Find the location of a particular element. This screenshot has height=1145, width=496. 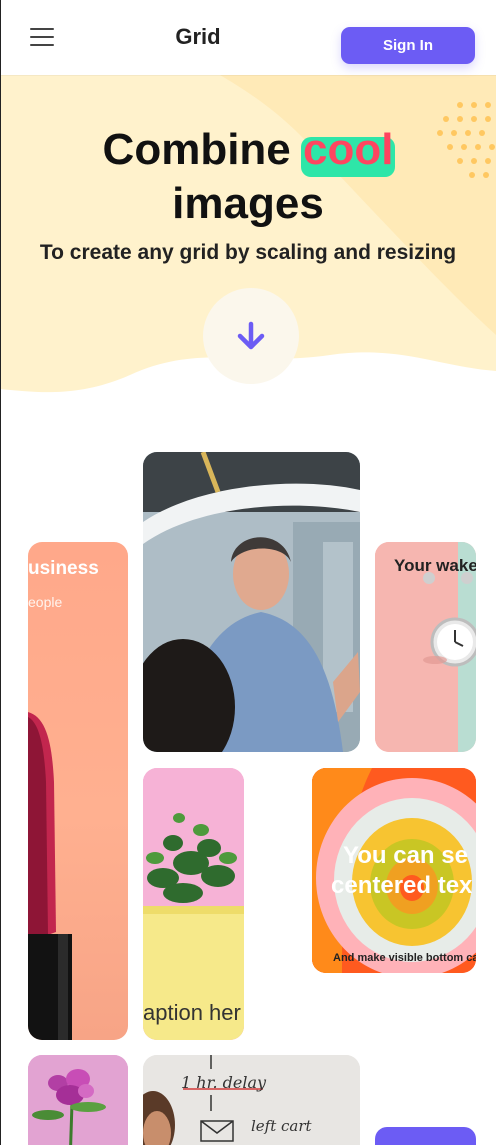

arrow-down-icon is located at coordinates (251, 335).